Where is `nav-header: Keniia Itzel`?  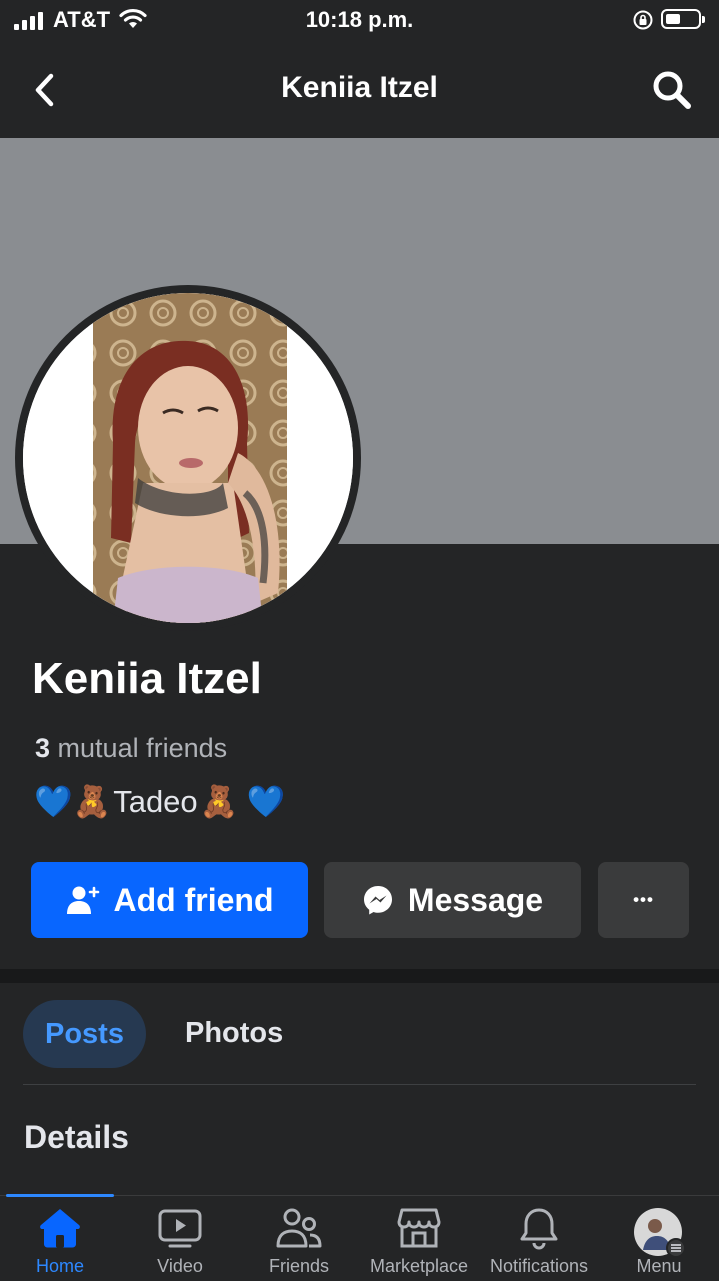 nav-header: Keniia Itzel is located at coordinates (359, 90).